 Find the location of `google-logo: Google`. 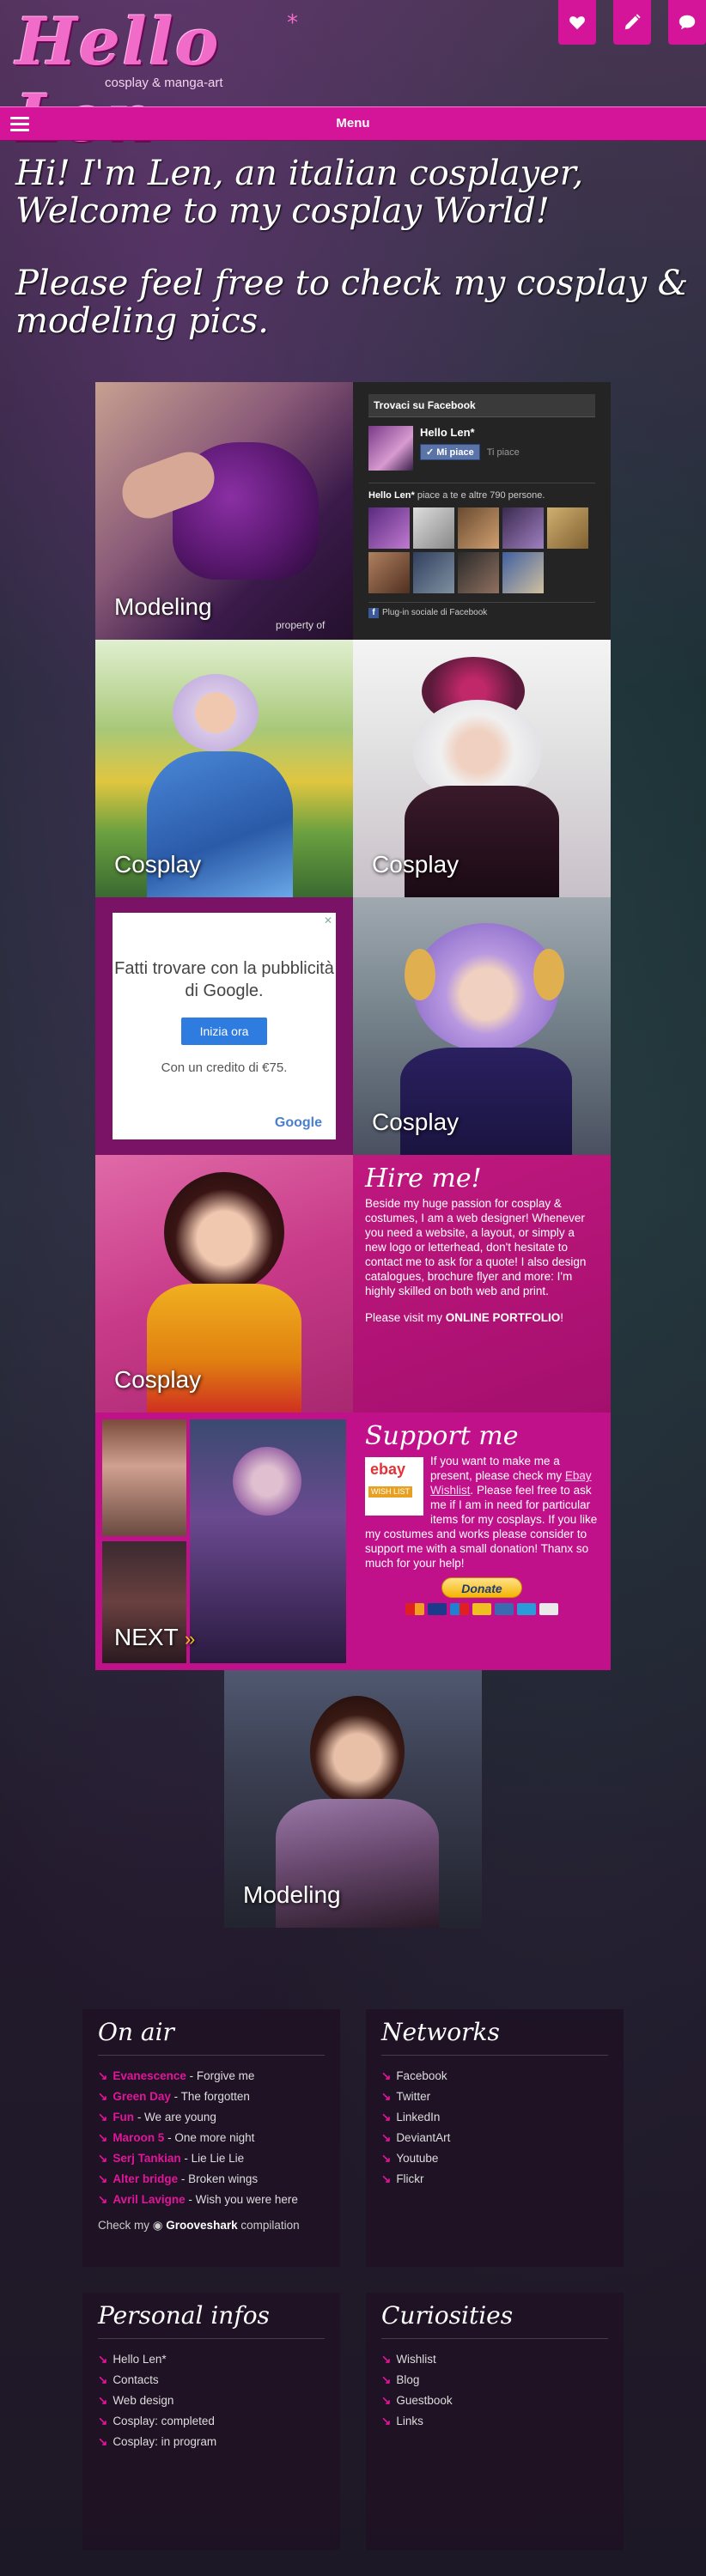

google-logo: Google is located at coordinates (298, 1122).